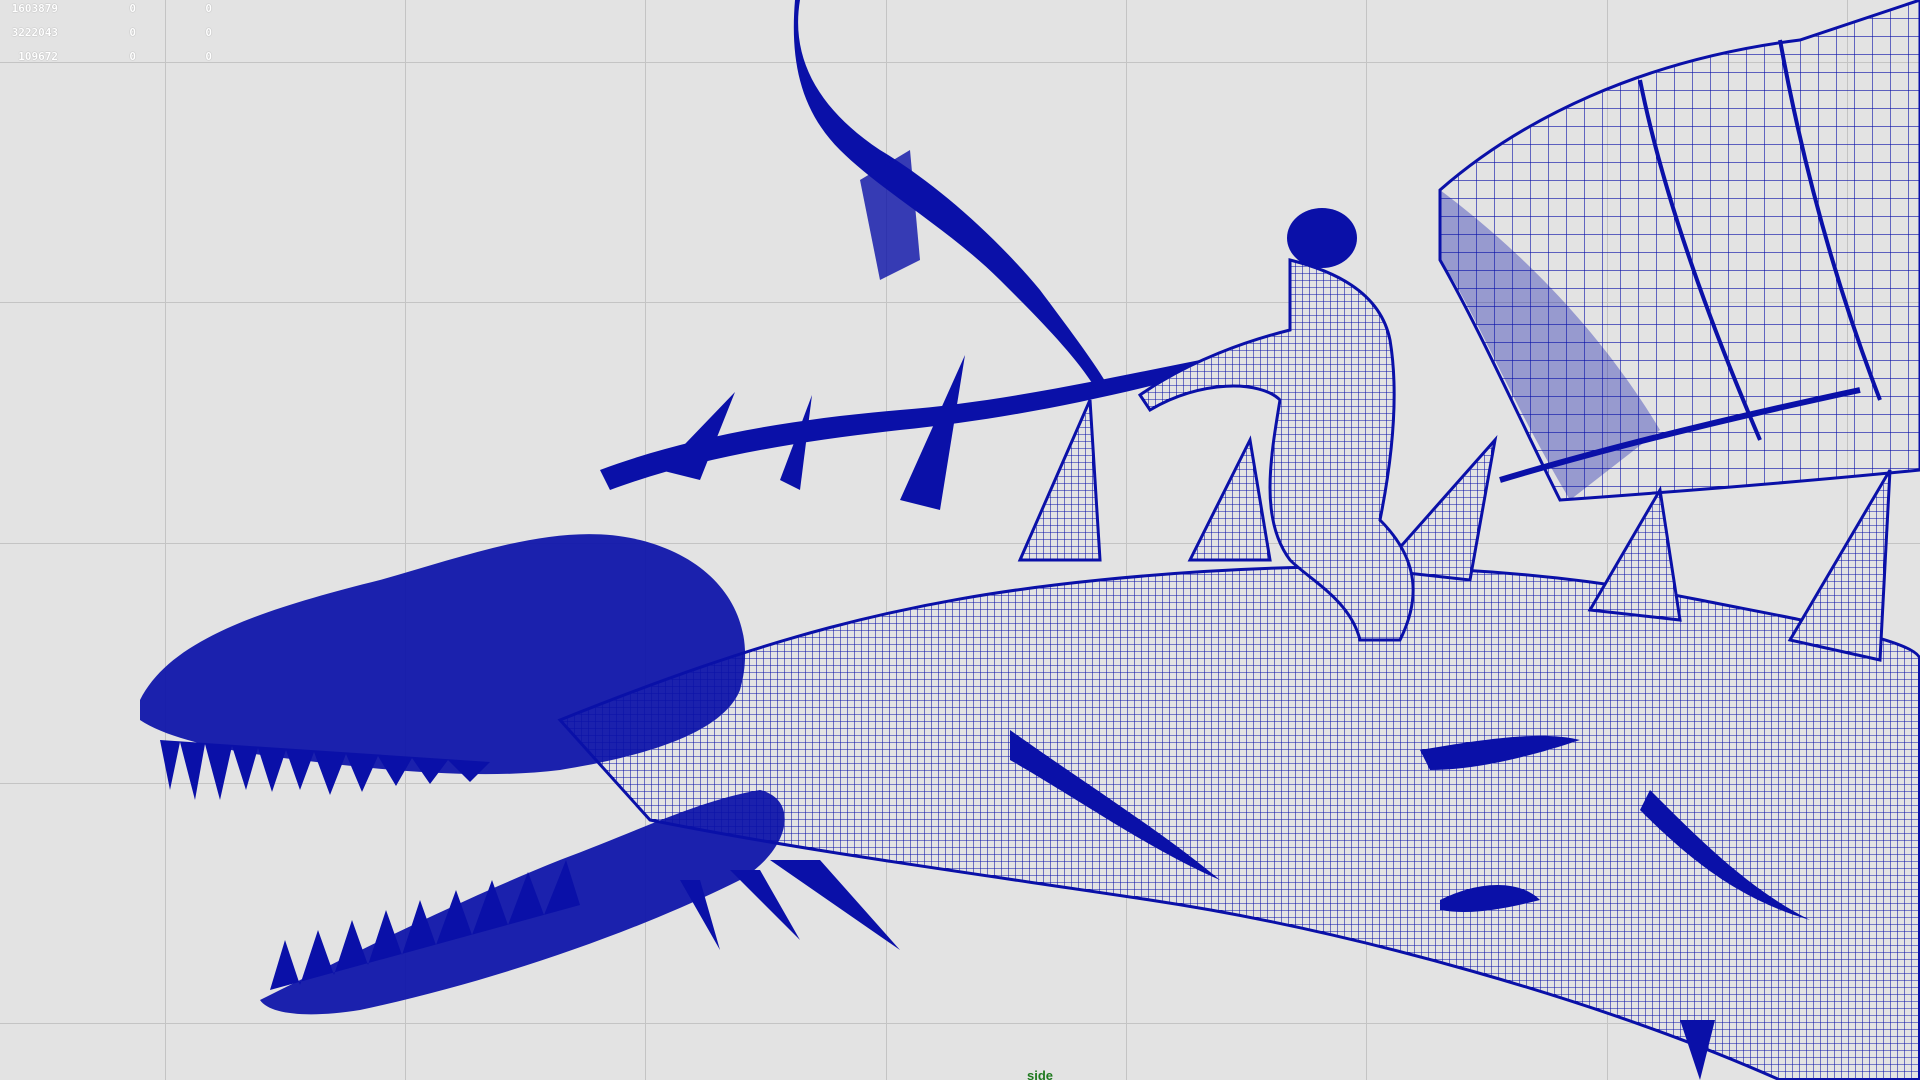  I want to click on hud-row: 3222043 0 0, so click(120, 38).